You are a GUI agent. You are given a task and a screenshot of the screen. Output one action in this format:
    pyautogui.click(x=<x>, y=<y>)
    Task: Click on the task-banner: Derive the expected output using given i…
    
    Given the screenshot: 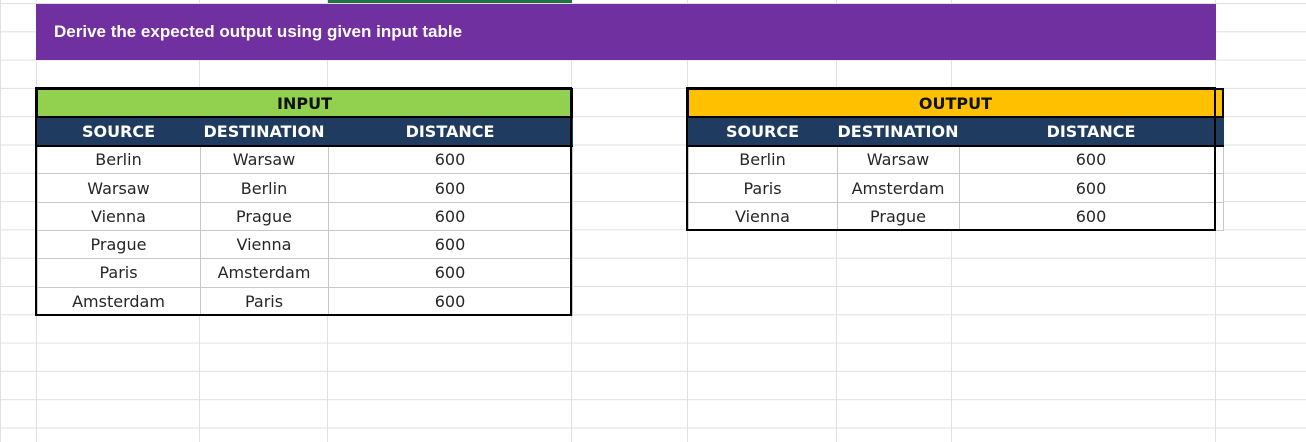 What is the action you would take?
    pyautogui.click(x=626, y=32)
    